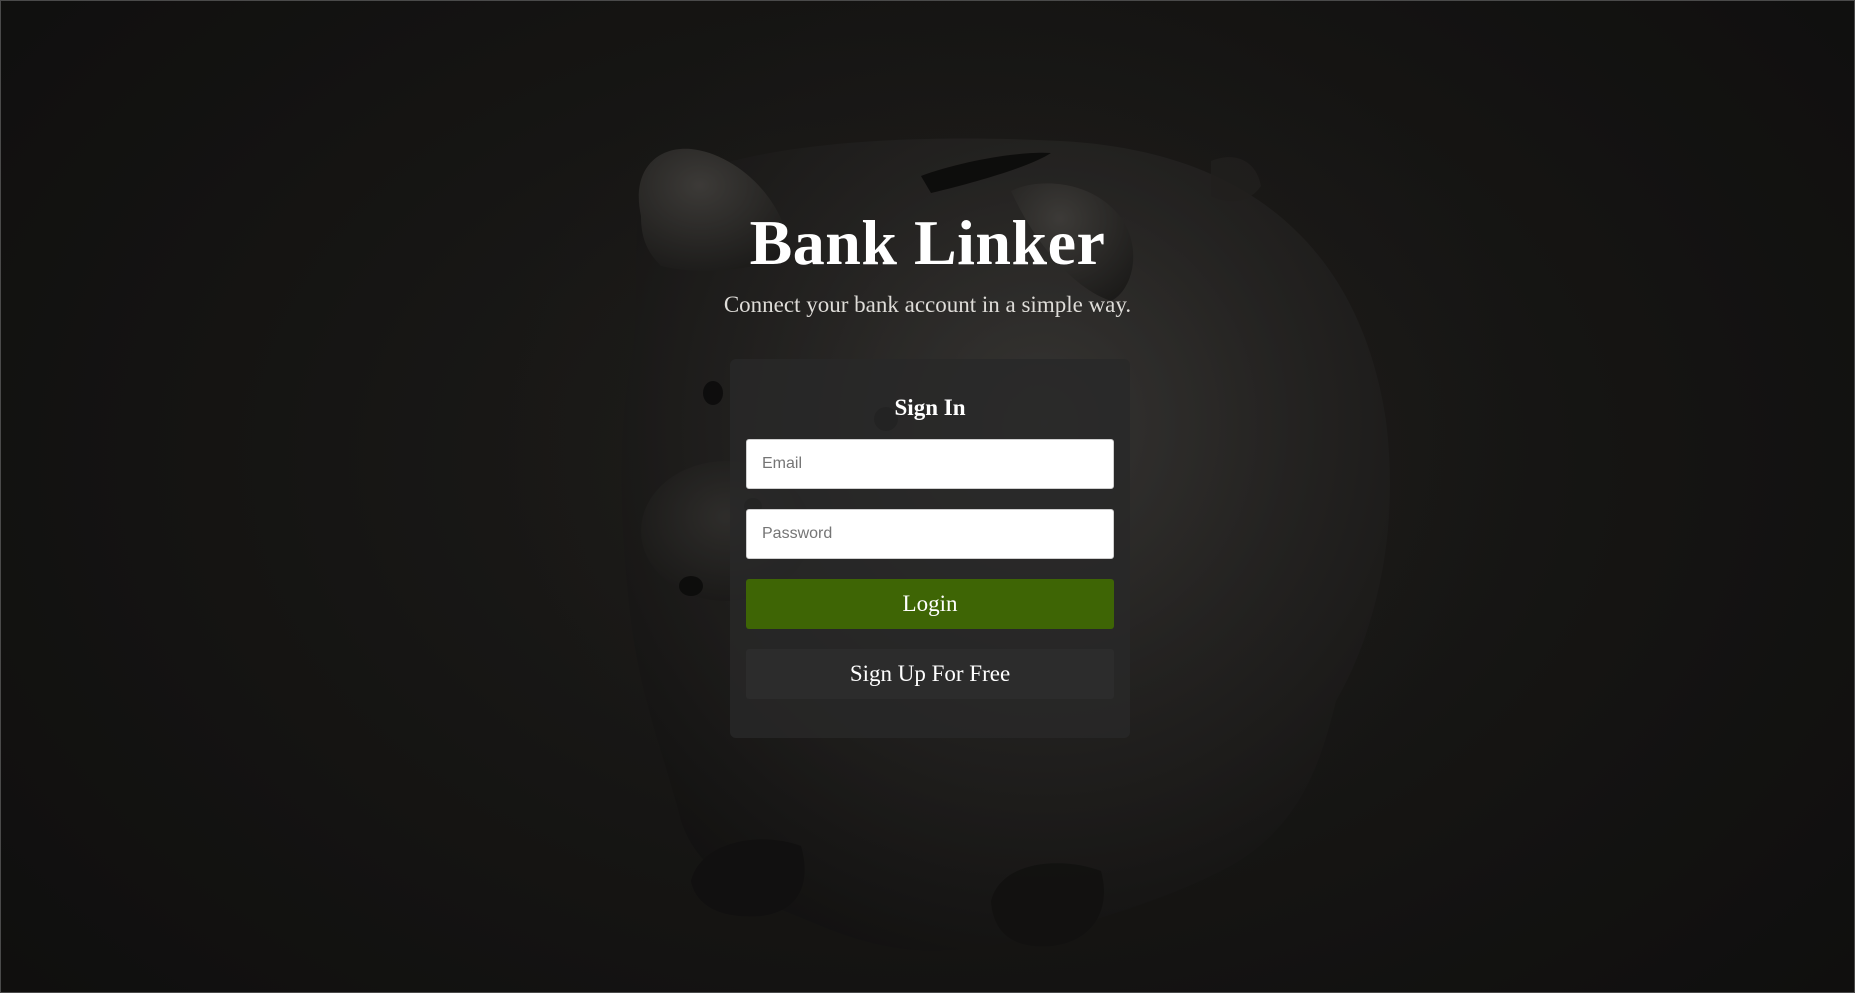 The image size is (1855, 993). Describe the element at coordinates (930, 534) in the screenshot. I see `password-input` at that location.